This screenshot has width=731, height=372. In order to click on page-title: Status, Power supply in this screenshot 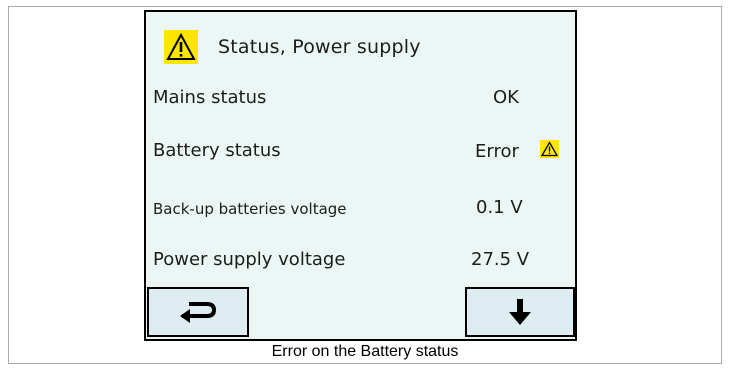, I will do `click(319, 47)`.